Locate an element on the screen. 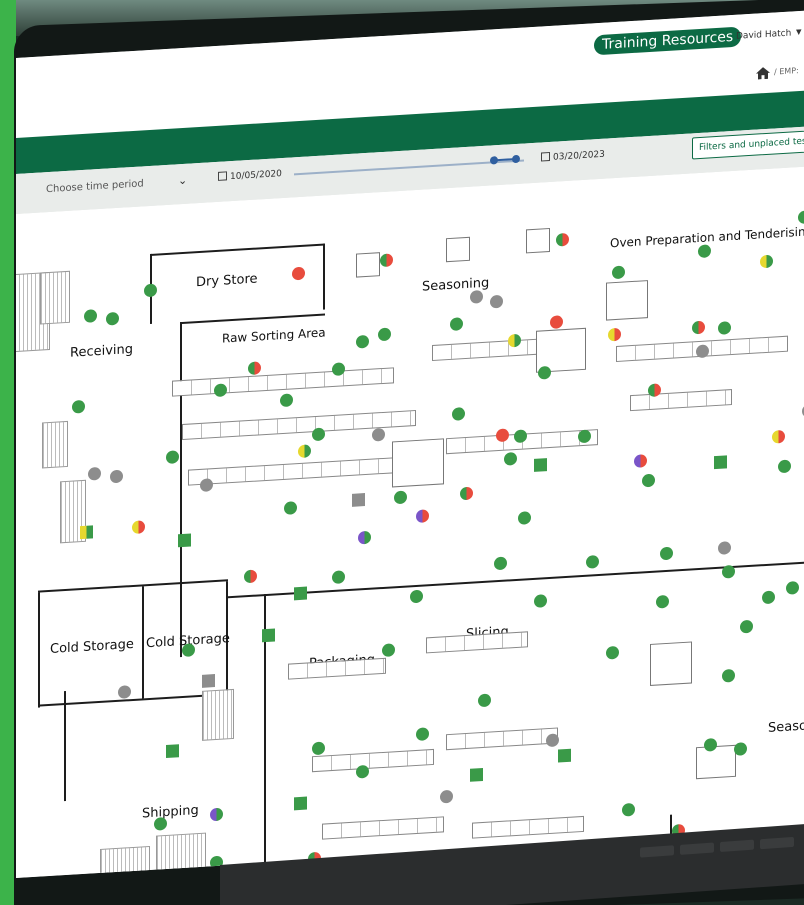 The image size is (804, 905). home-icon is located at coordinates (763, 73).